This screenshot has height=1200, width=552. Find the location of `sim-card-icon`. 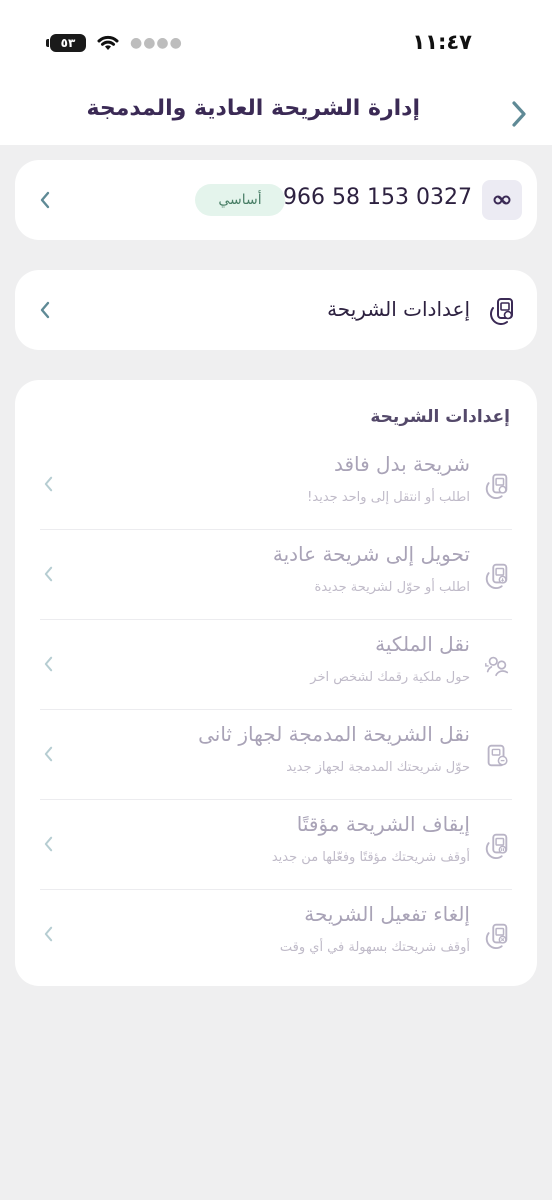

sim-card-icon is located at coordinates (497, 485).